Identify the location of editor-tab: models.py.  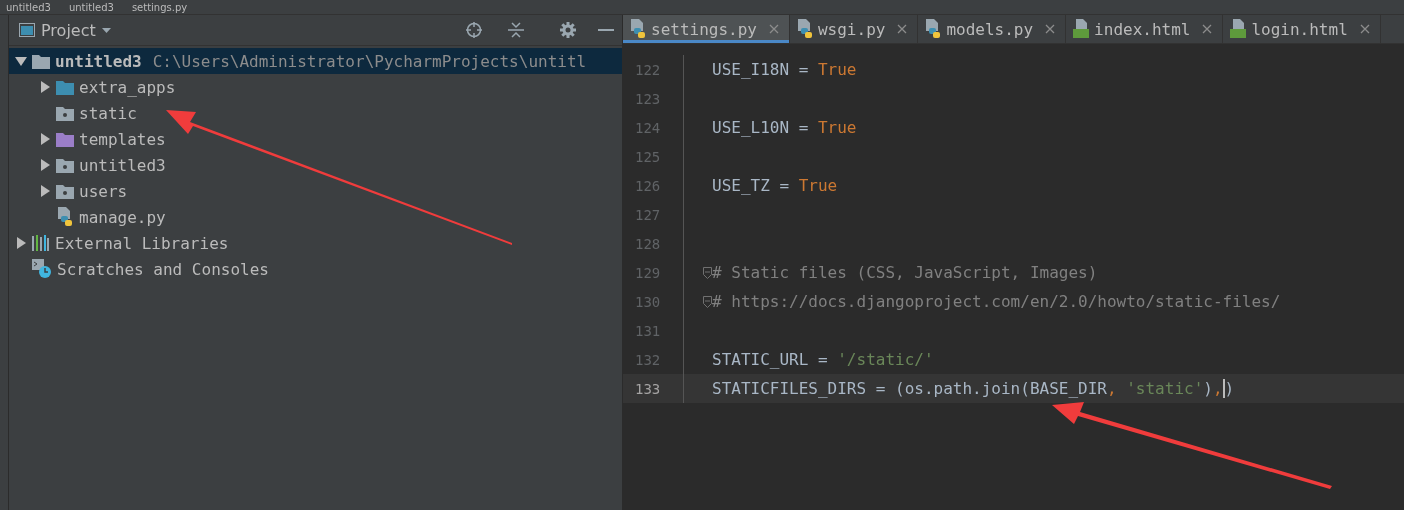
(992, 29).